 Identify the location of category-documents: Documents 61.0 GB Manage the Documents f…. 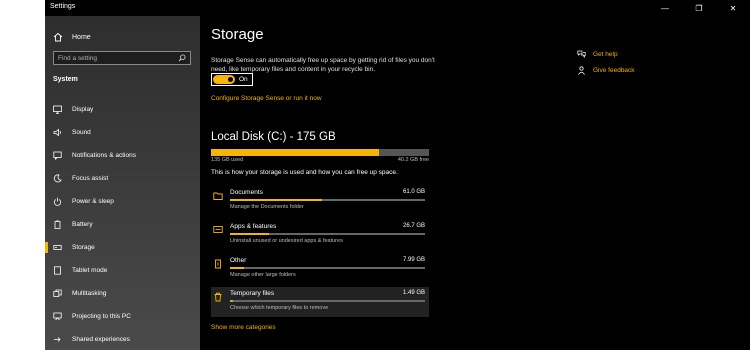
(320, 201).